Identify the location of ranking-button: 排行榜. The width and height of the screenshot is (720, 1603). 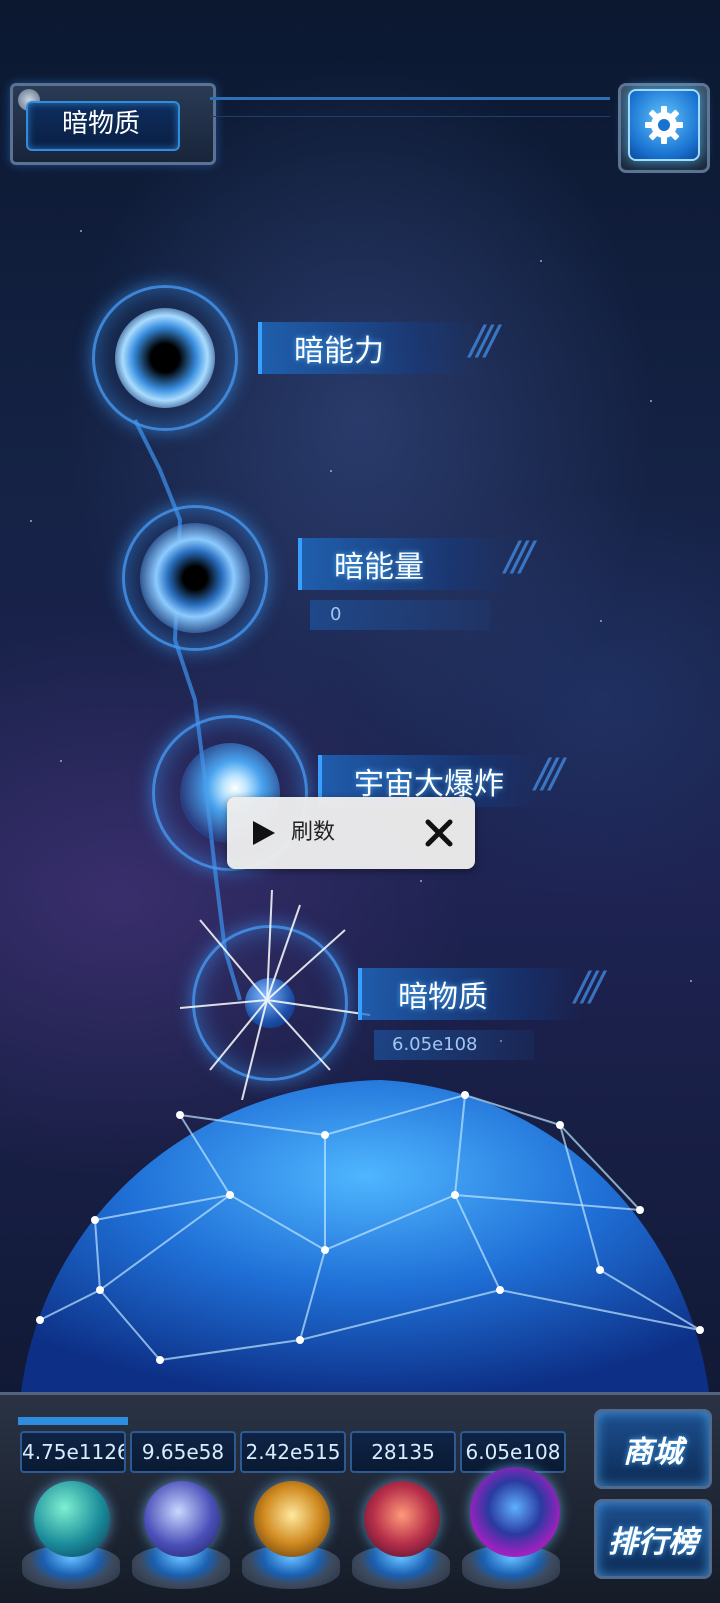
(653, 1539).